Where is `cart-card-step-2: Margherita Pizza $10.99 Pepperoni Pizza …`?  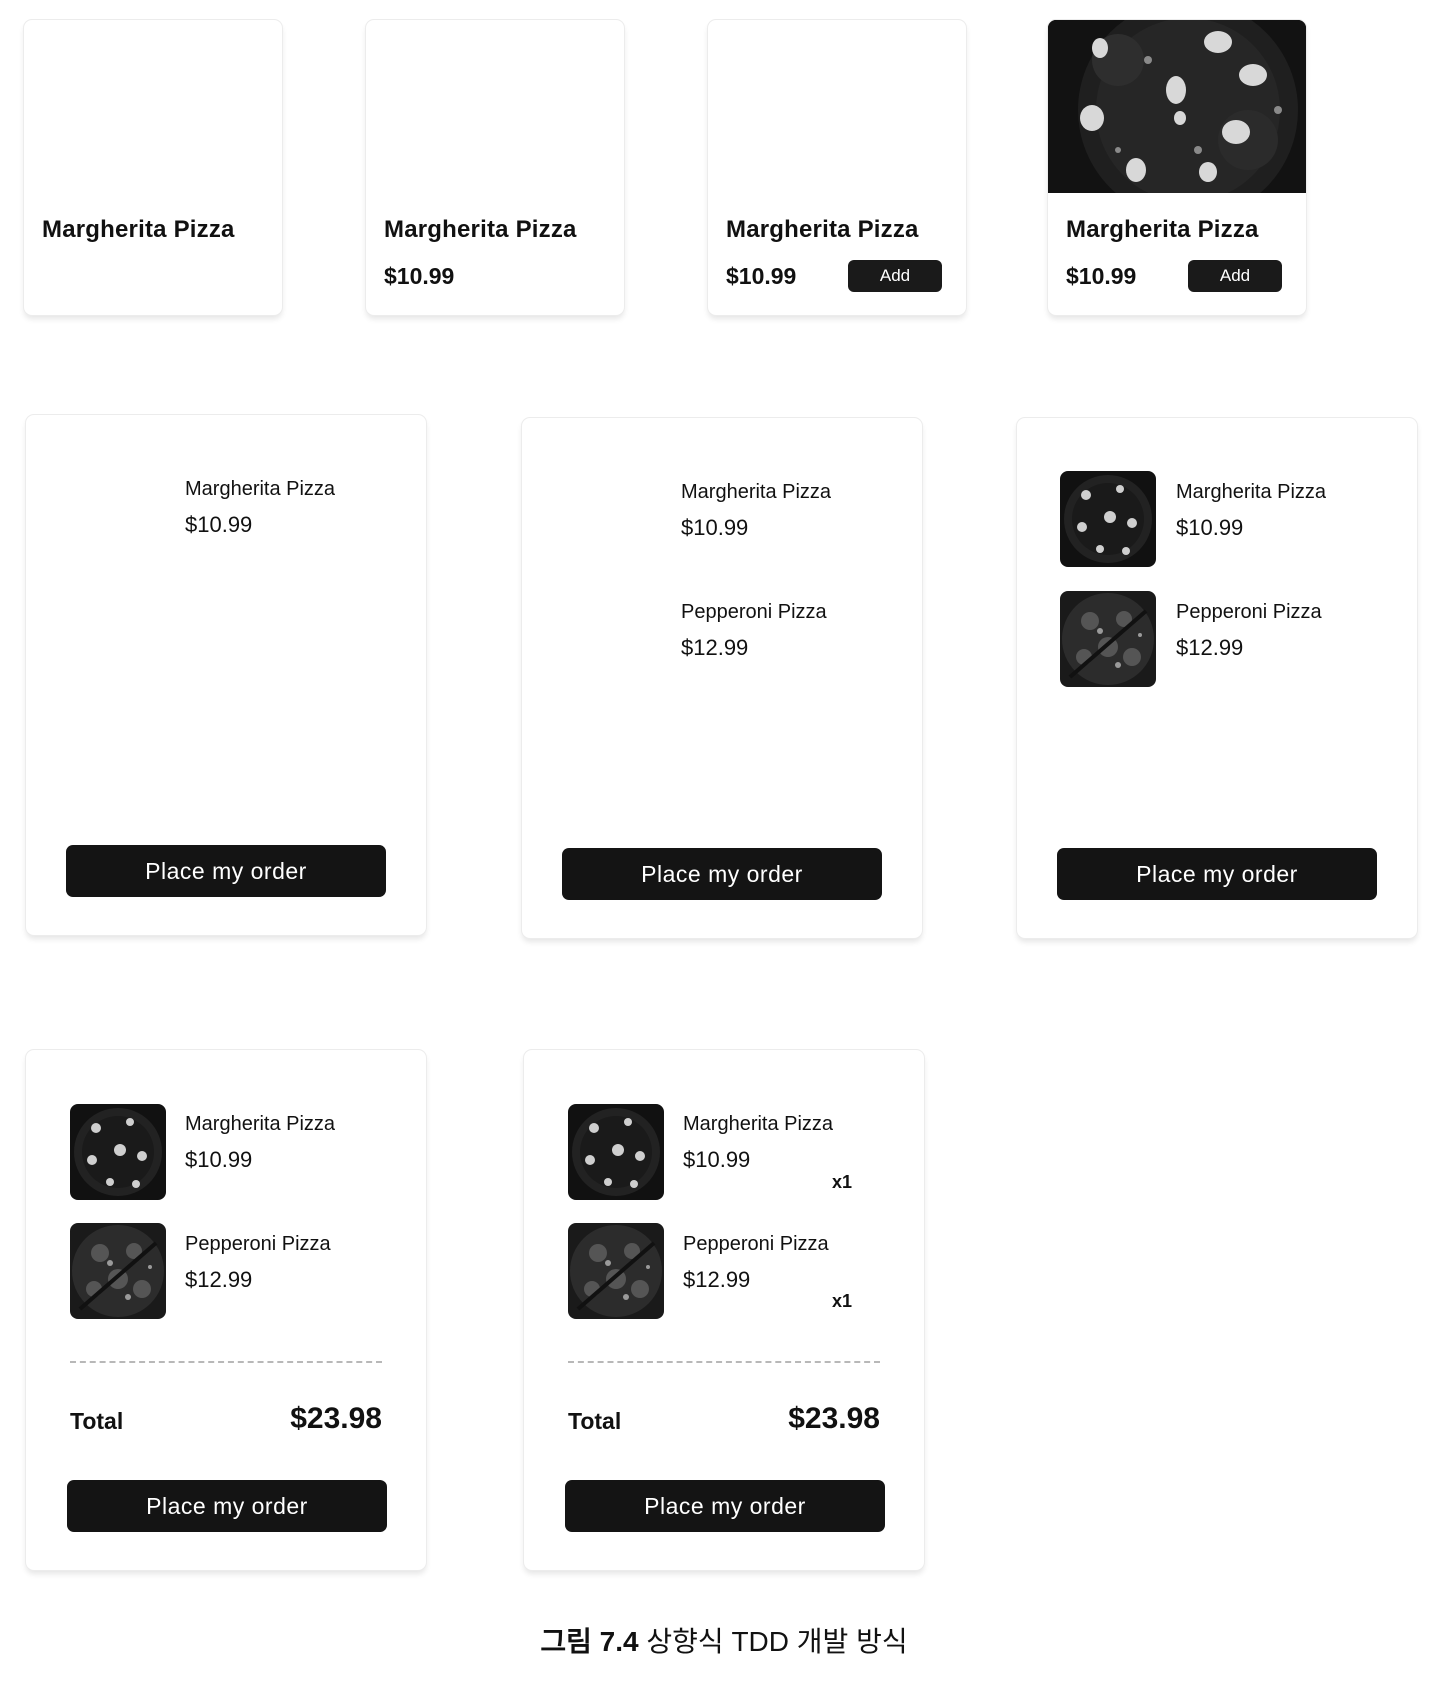 cart-card-step-2: Margherita Pizza $10.99 Pepperoni Pizza … is located at coordinates (722, 678).